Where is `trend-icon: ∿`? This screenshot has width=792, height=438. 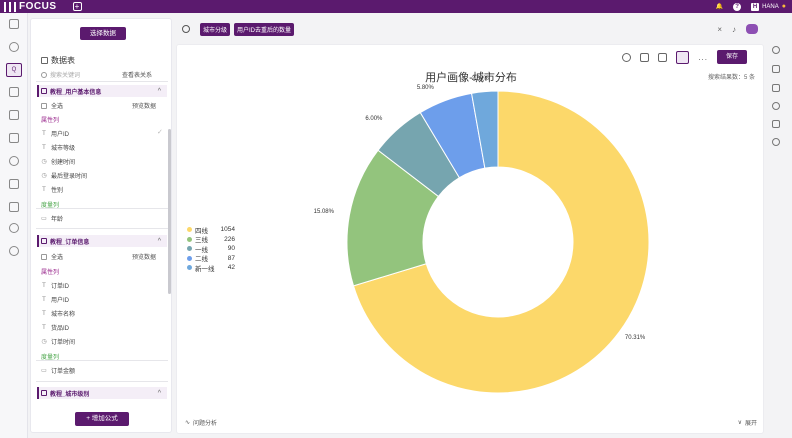
trend-icon: ∿ is located at coordinates (188, 423).